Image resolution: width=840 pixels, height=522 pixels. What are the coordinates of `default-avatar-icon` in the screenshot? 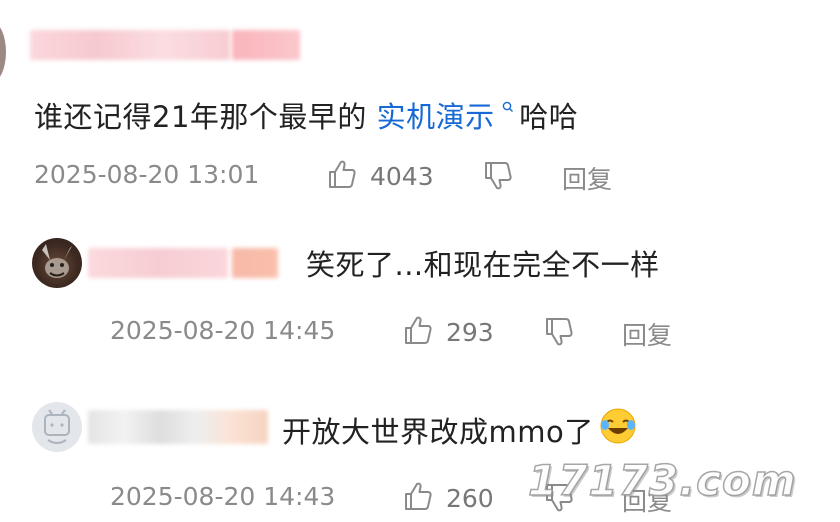 It's located at (57, 426).